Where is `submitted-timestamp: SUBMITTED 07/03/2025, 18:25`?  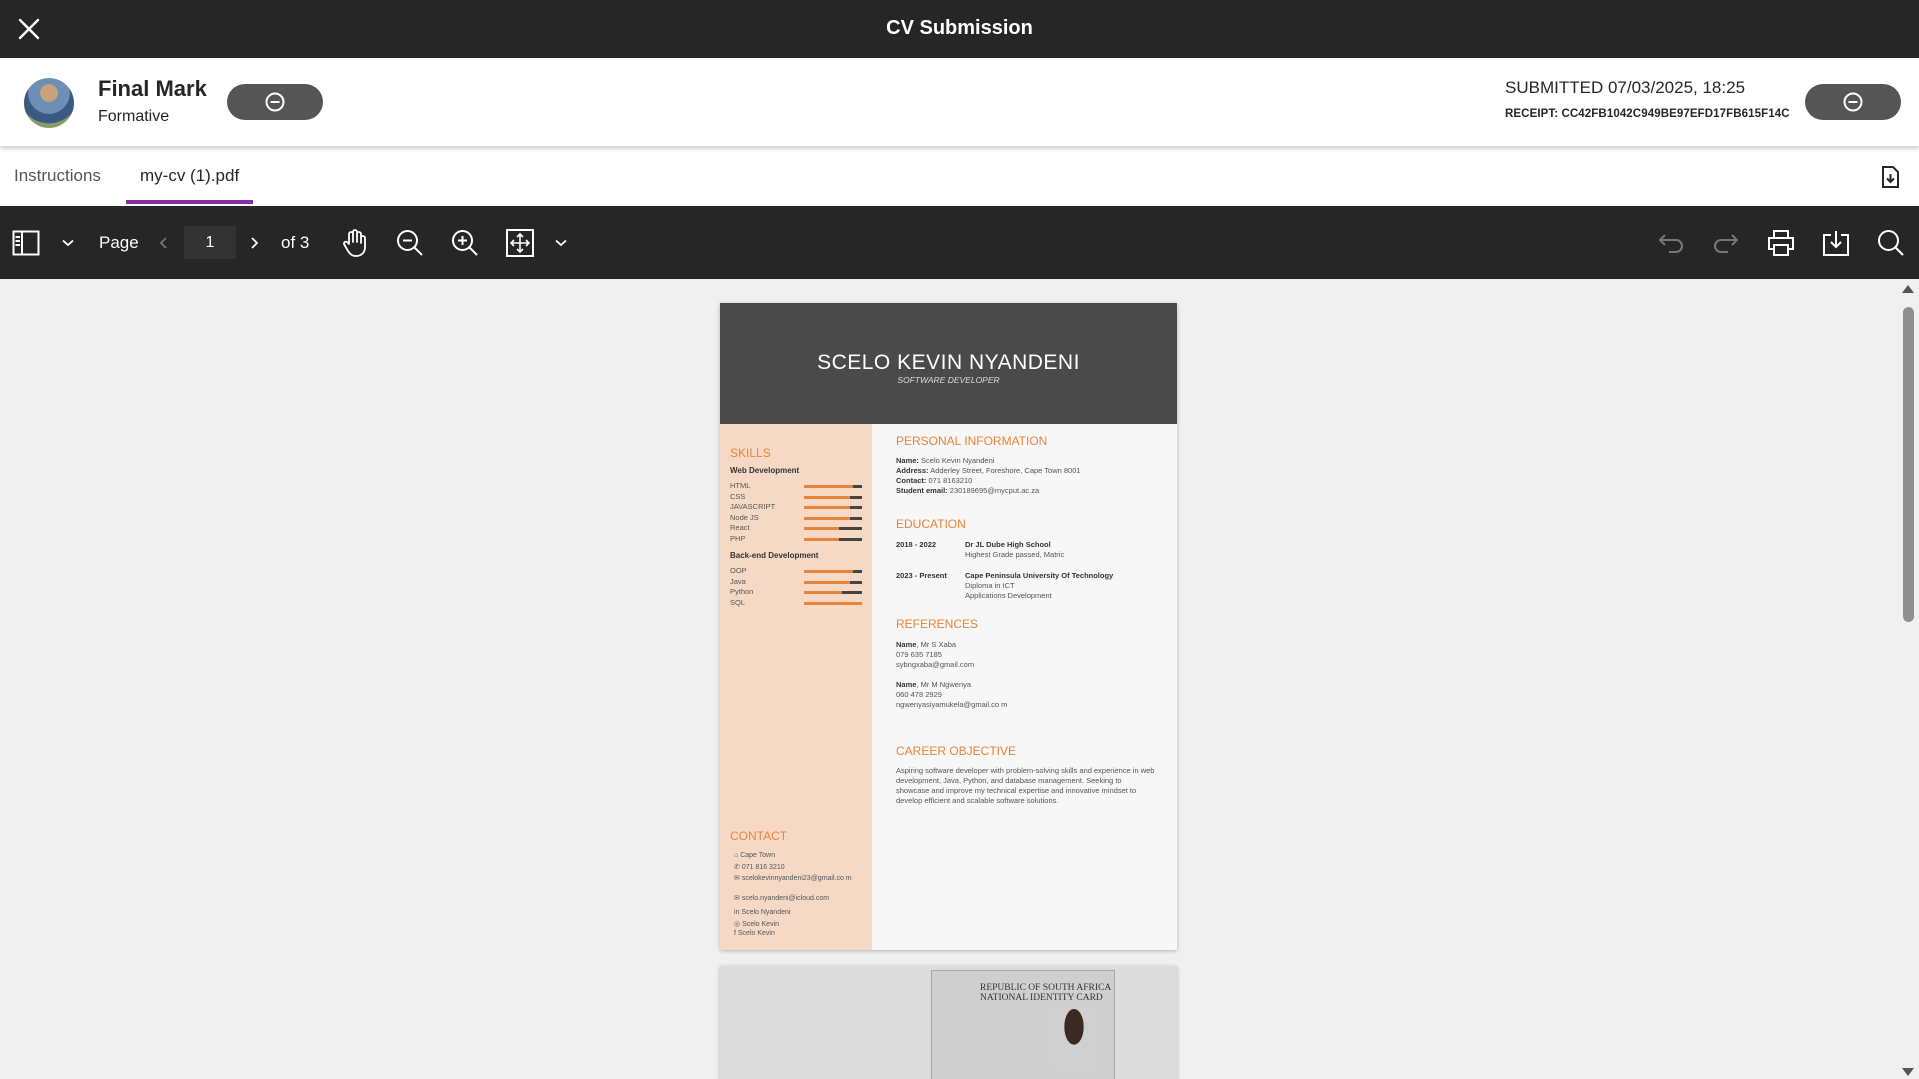 submitted-timestamp: SUBMITTED 07/03/2025, 18:25 is located at coordinates (1625, 87).